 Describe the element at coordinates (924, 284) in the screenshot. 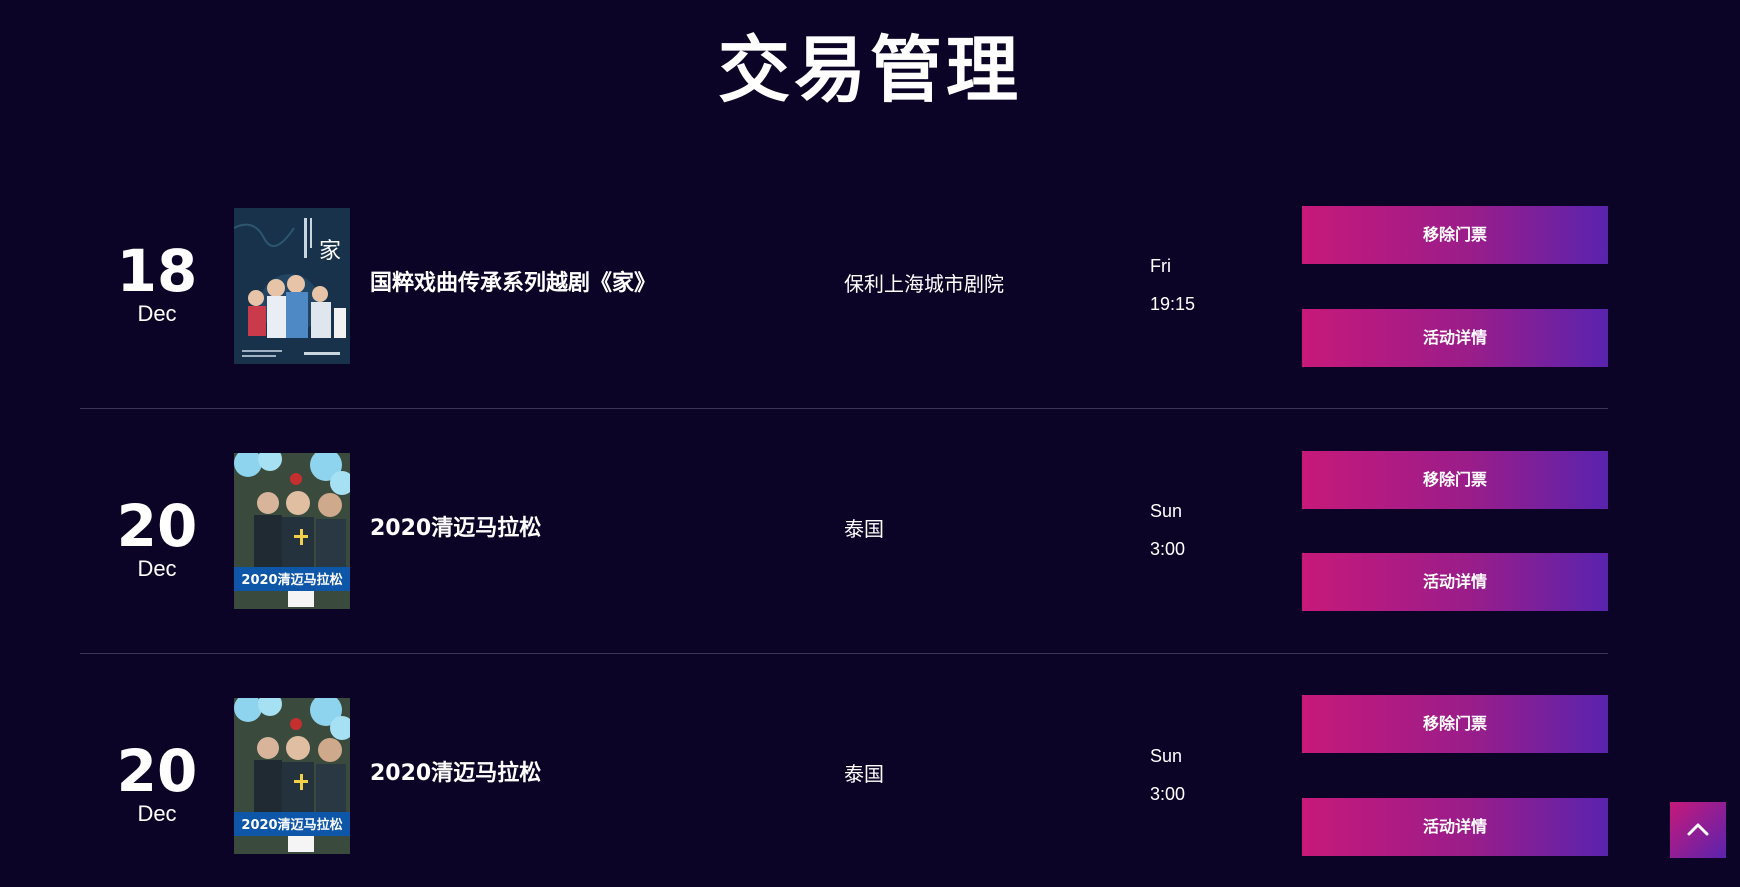

I see `event-venue: 保利上海城市剧院` at that location.